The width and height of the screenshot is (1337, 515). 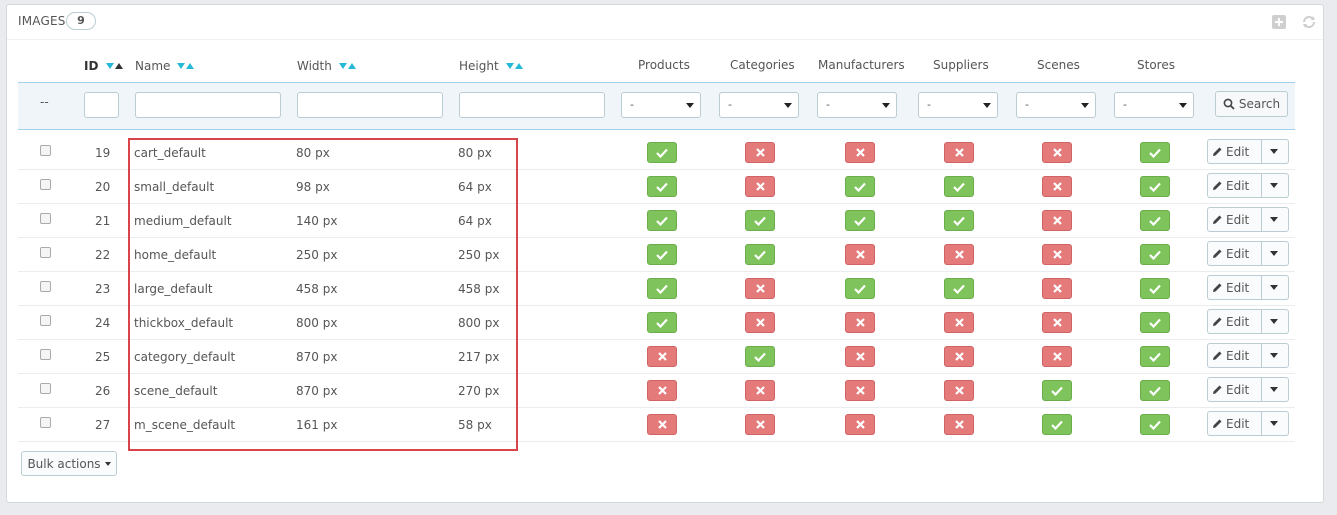 What do you see at coordinates (958, 105) in the screenshot?
I see `filter-suppliers-select: -` at bounding box center [958, 105].